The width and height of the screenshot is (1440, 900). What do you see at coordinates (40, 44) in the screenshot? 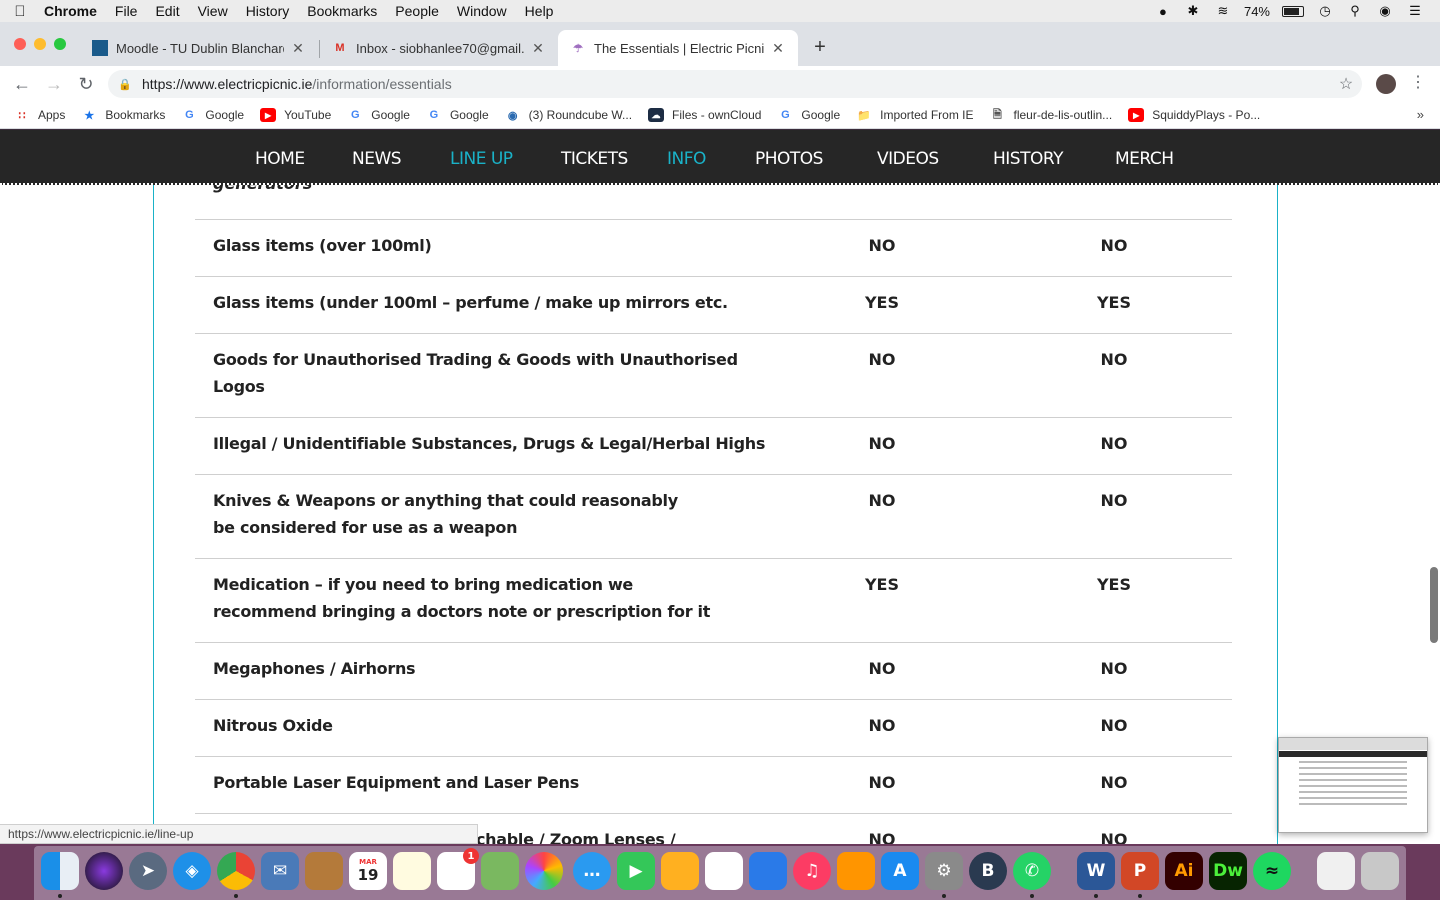
I see `minimize-window-button` at bounding box center [40, 44].